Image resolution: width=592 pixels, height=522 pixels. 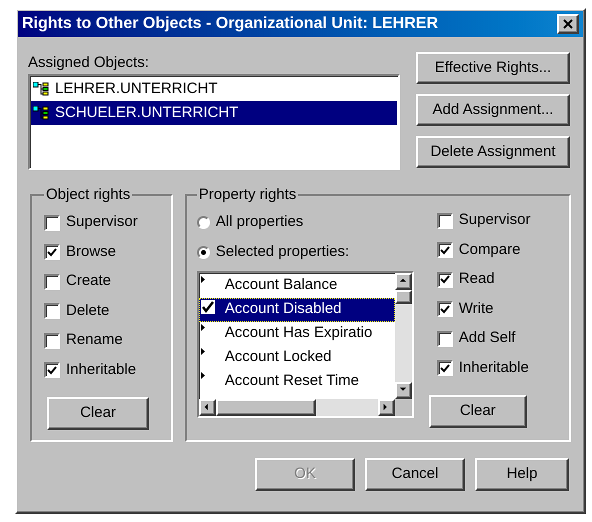 I want to click on checkbox-label: Delete, so click(x=88, y=310).